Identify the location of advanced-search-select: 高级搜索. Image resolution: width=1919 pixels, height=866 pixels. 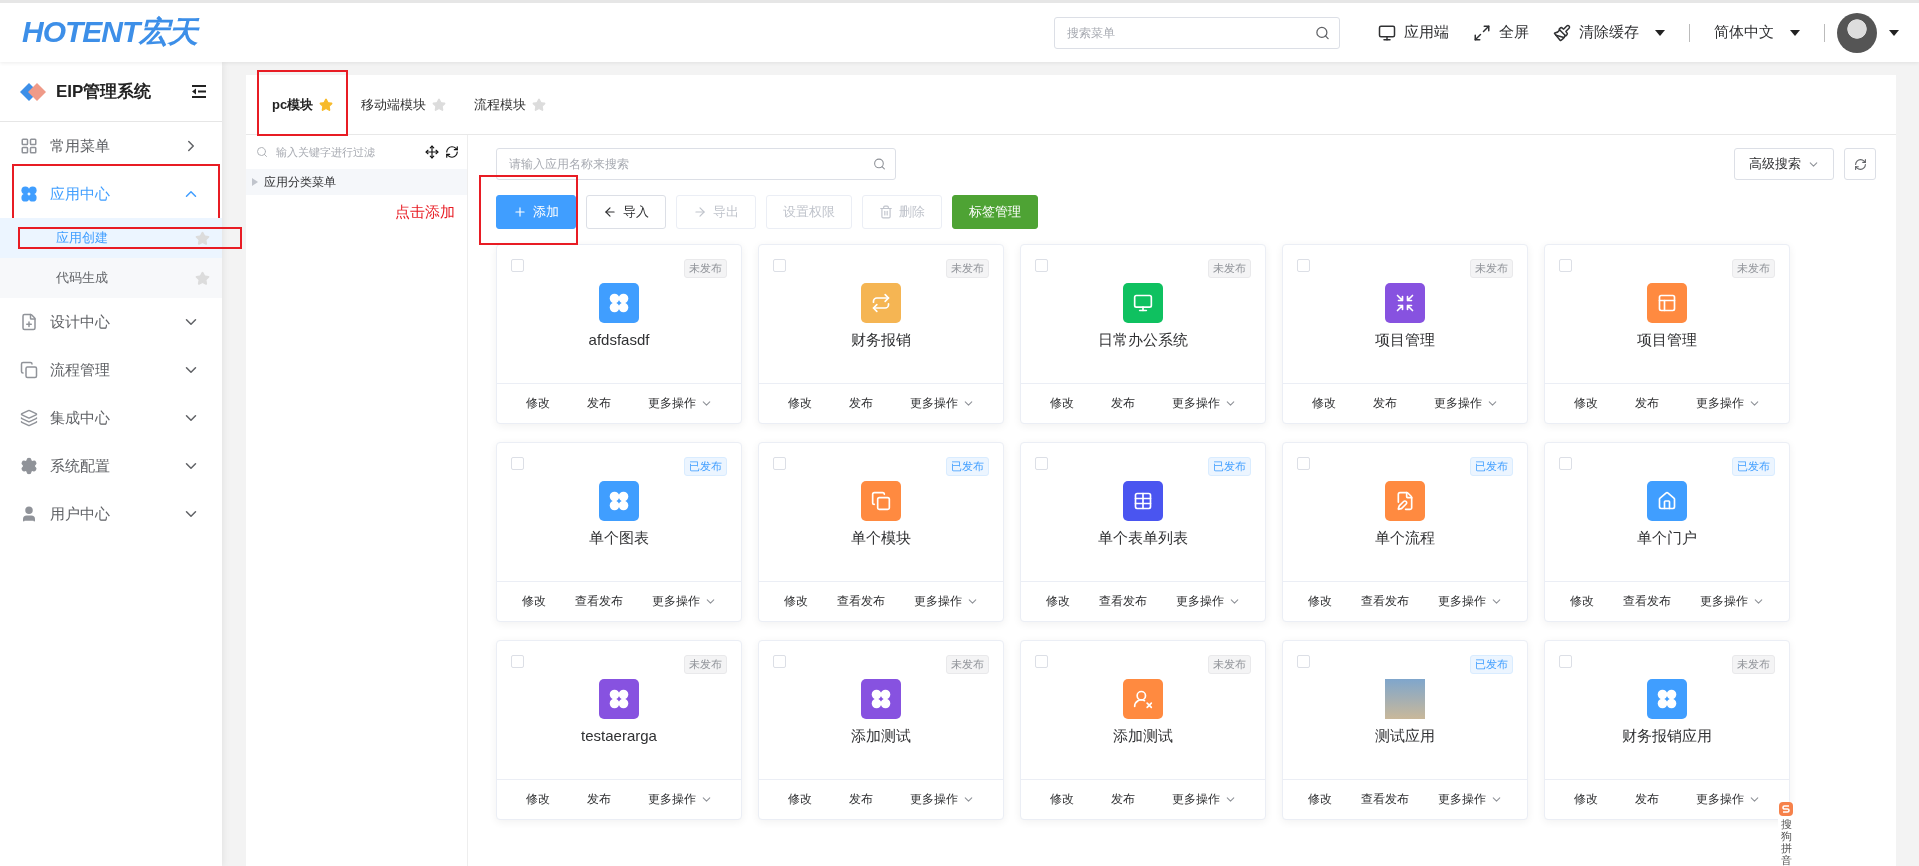
(1784, 164).